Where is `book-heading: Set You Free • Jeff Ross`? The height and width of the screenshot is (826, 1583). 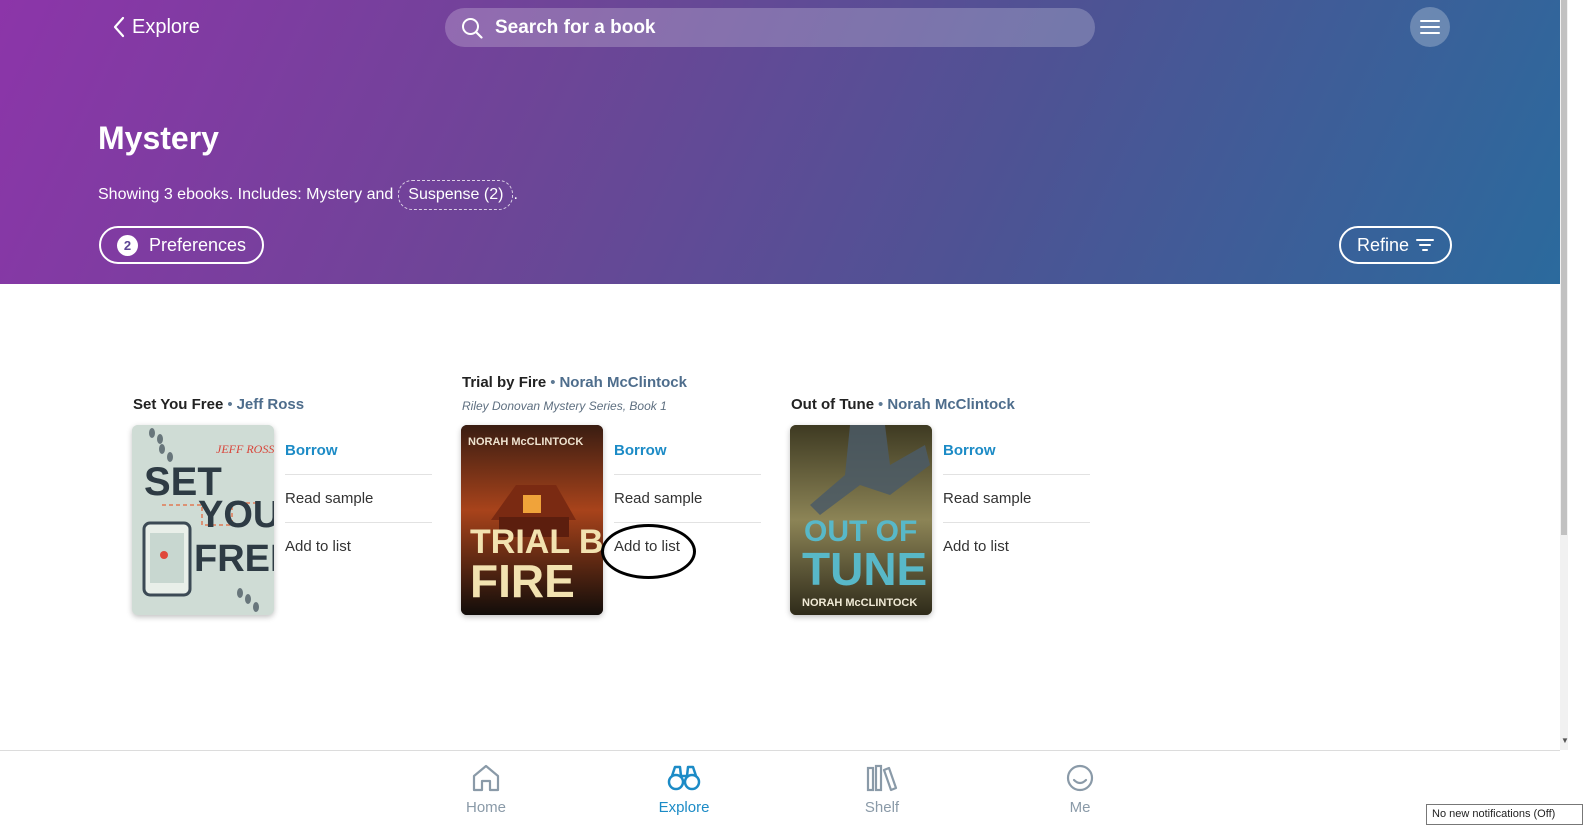 book-heading: Set You Free • Jeff Ross is located at coordinates (219, 404).